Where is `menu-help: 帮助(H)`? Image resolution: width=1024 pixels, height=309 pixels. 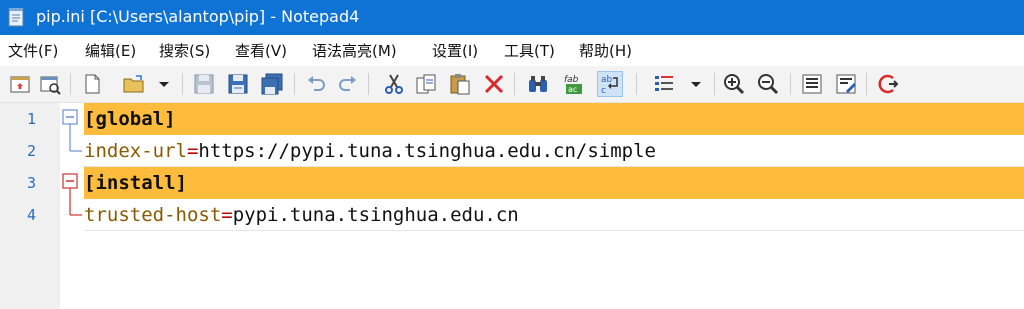 menu-help: 帮助(H) is located at coordinates (605, 51).